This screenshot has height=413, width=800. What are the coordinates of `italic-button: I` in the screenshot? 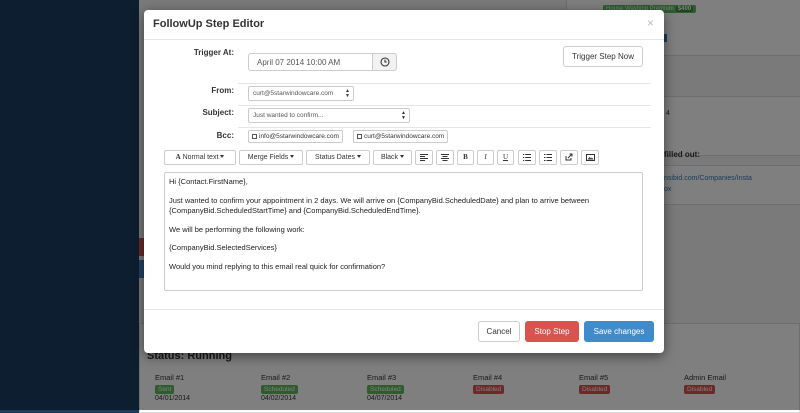 It's located at (485, 157).